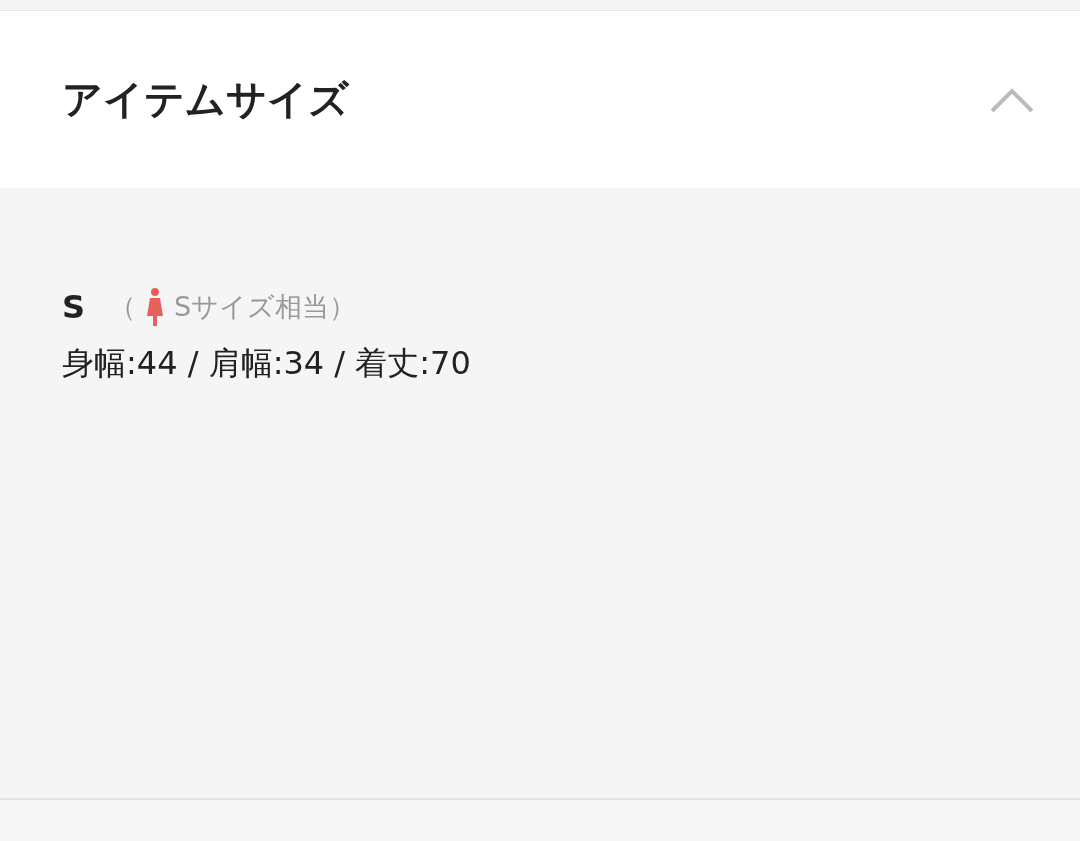 Image resolution: width=1080 pixels, height=841 pixels. I want to click on paren-text: （, so click(123, 307).